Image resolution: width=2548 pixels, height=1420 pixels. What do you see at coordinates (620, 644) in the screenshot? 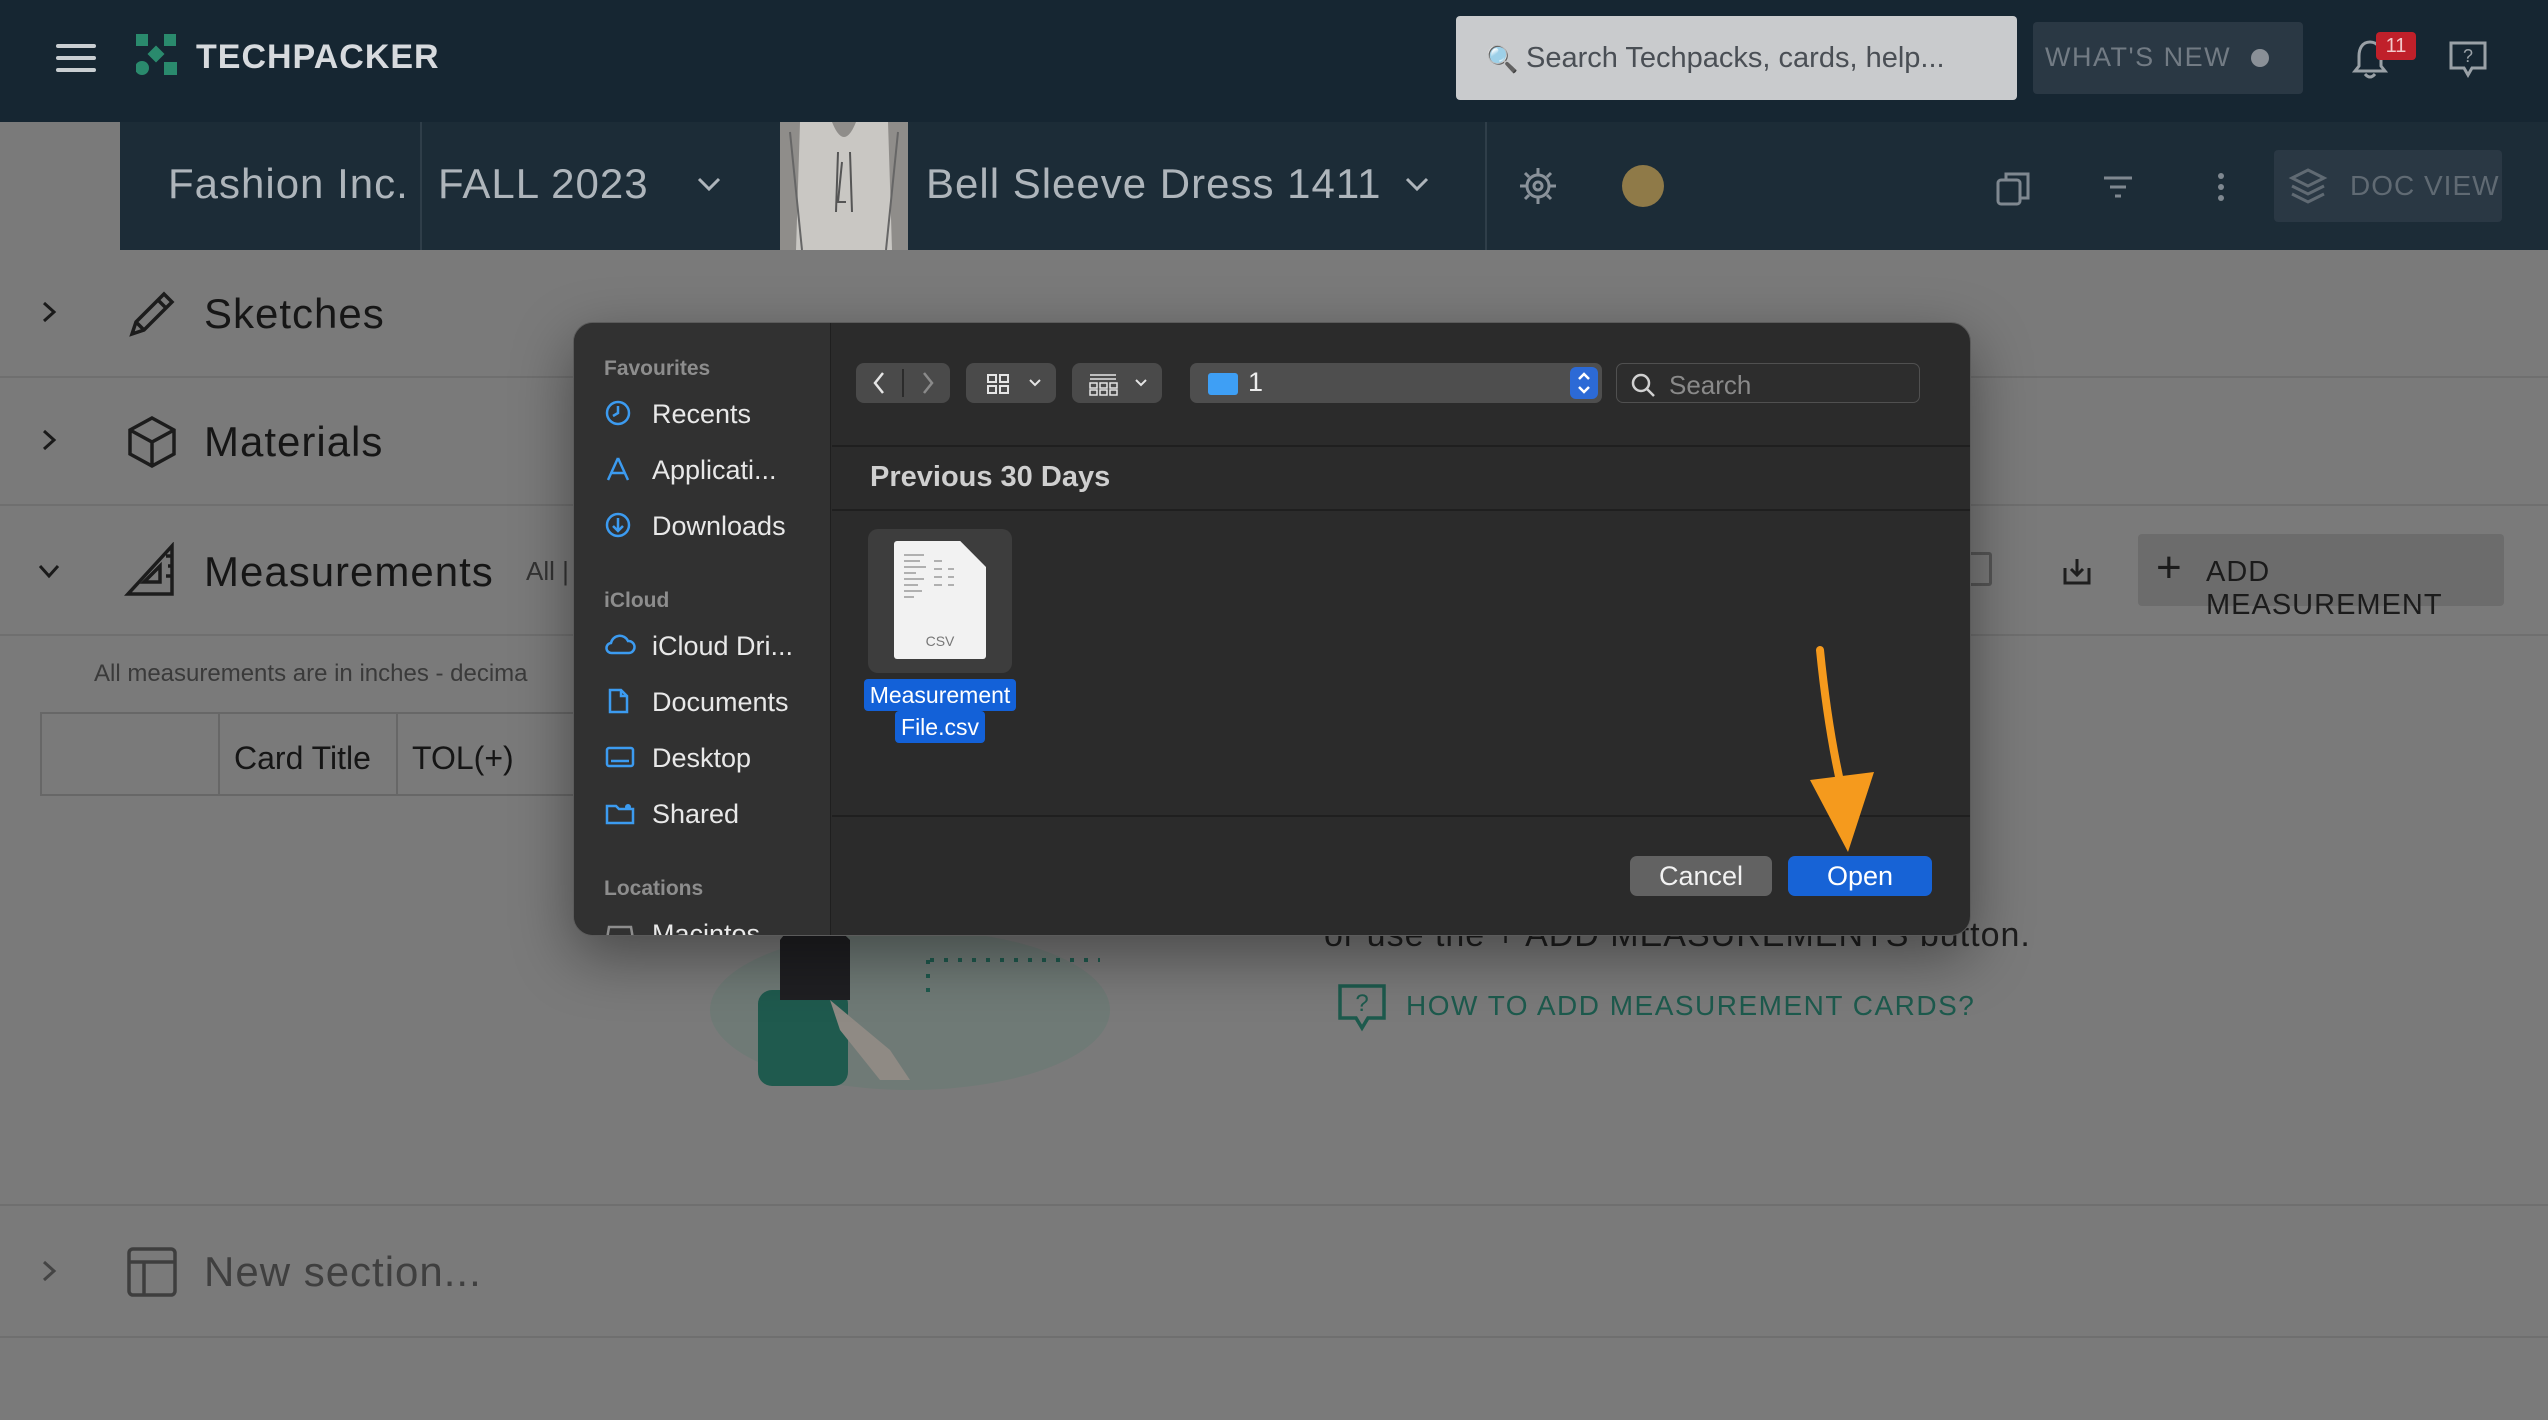
I see `cloud-icon` at bounding box center [620, 644].